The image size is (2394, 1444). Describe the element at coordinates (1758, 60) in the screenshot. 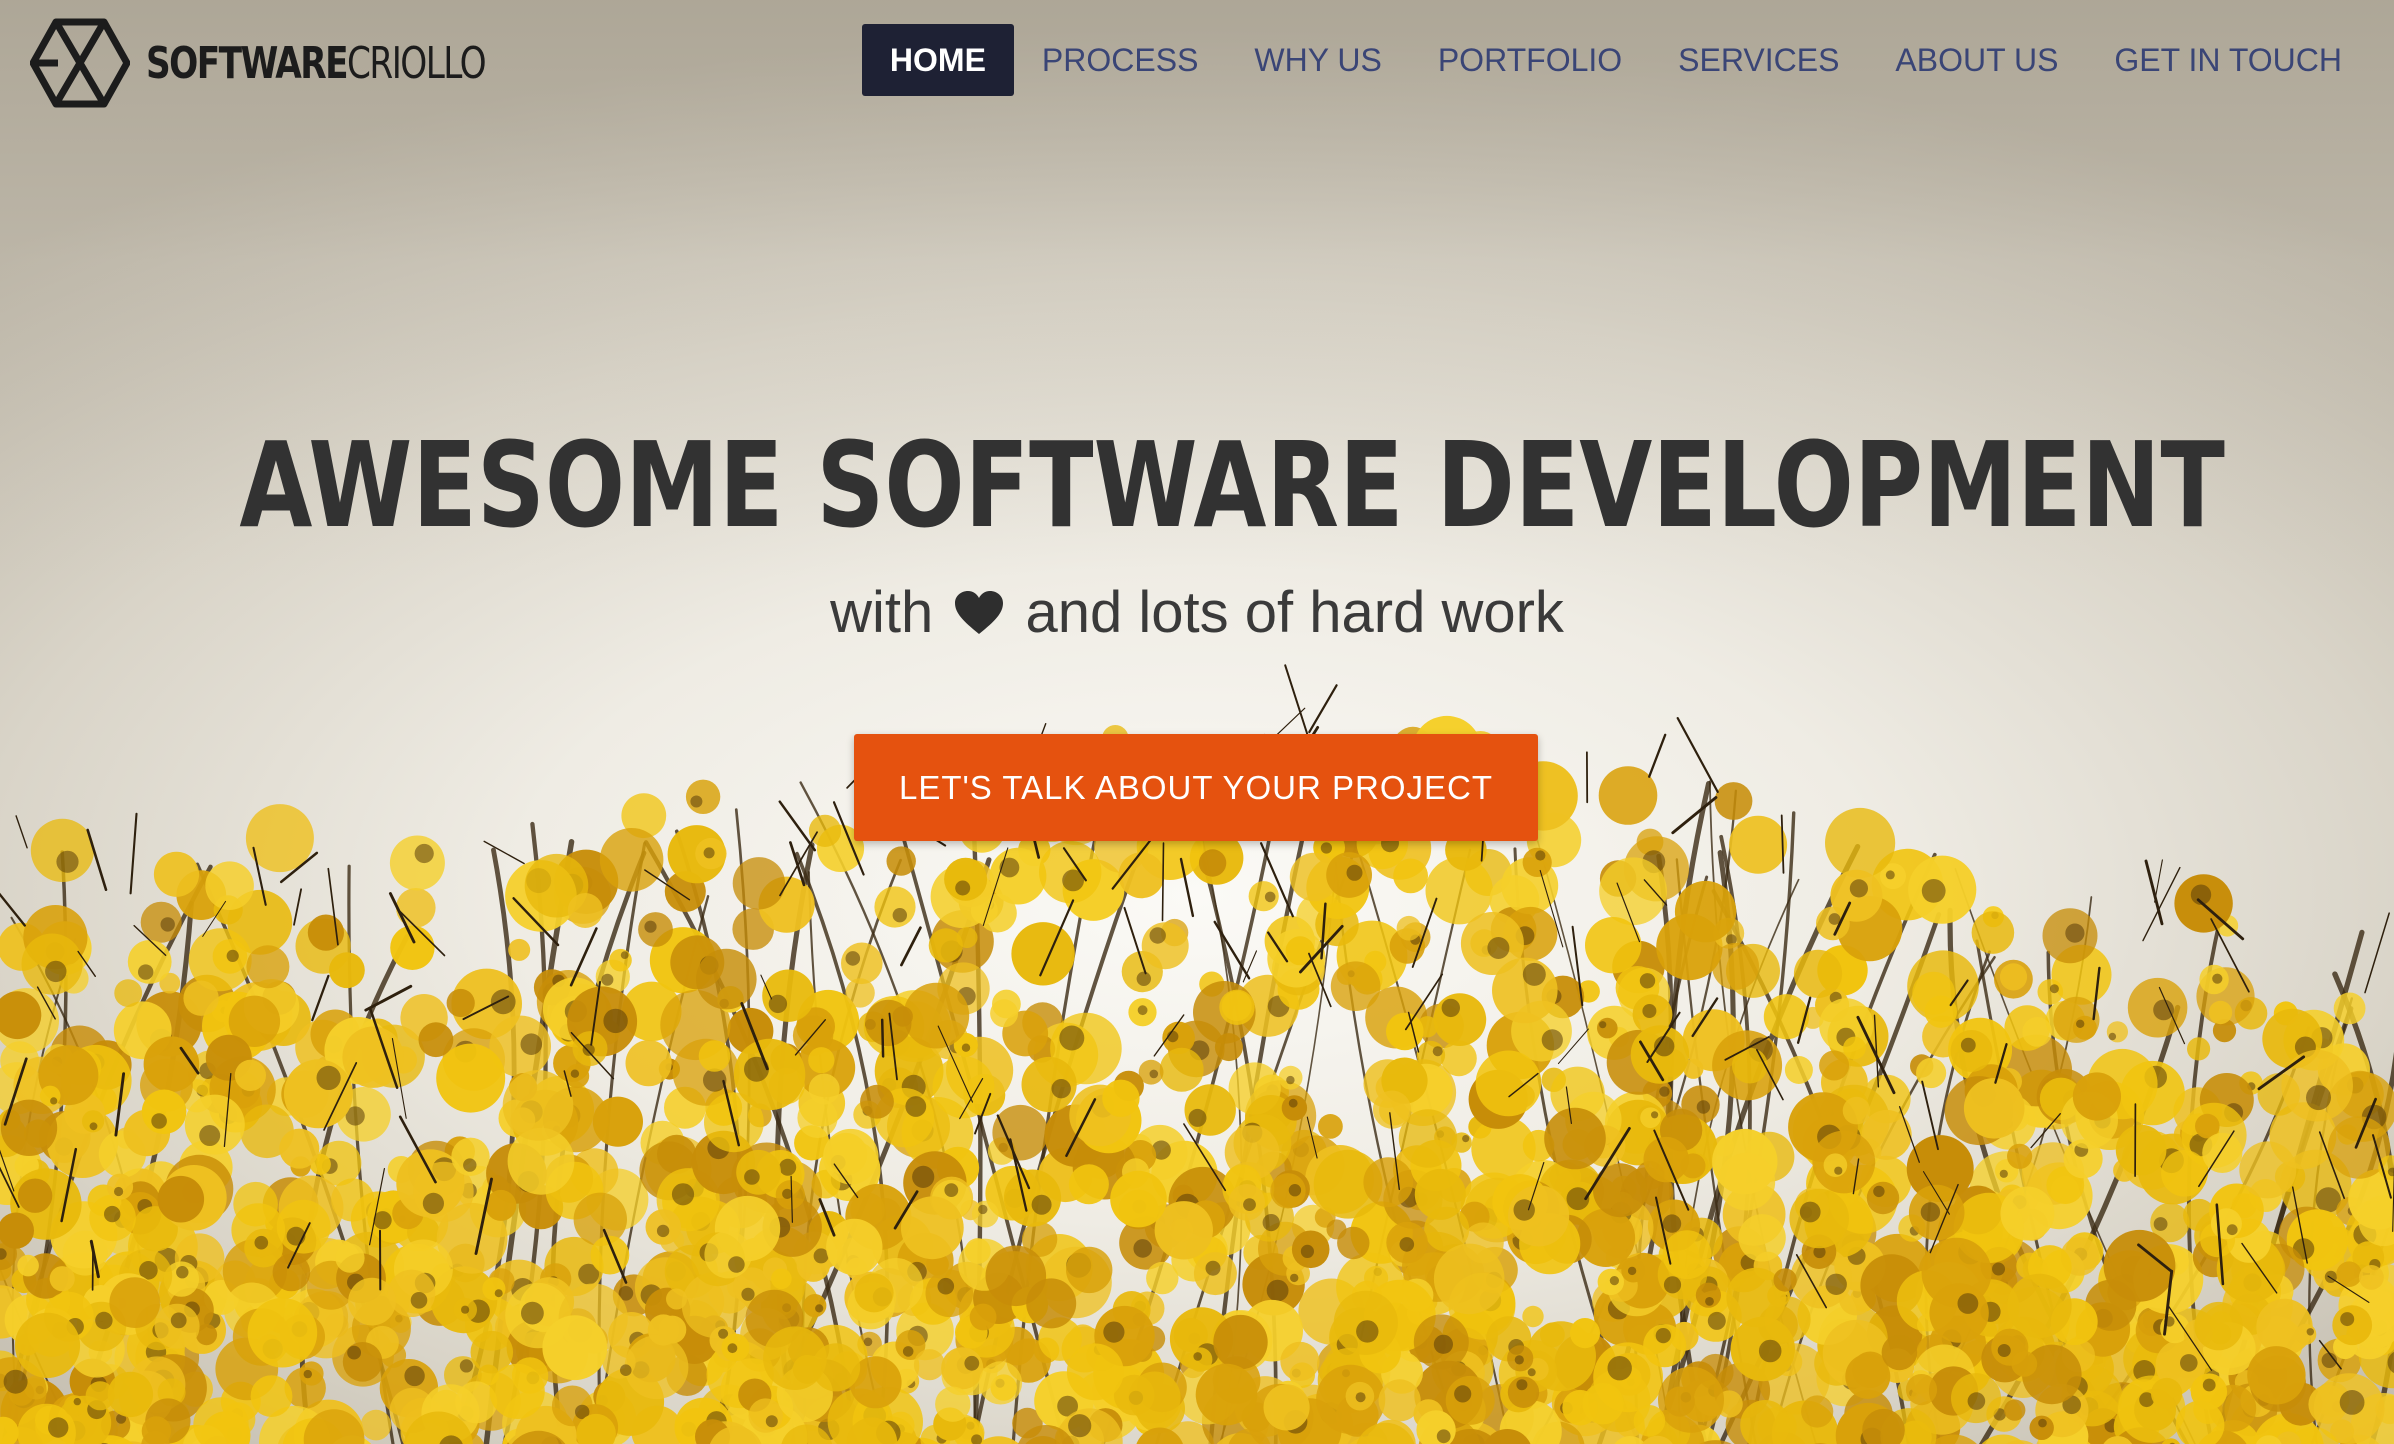

I see `nav-item-services: SERVICES` at that location.